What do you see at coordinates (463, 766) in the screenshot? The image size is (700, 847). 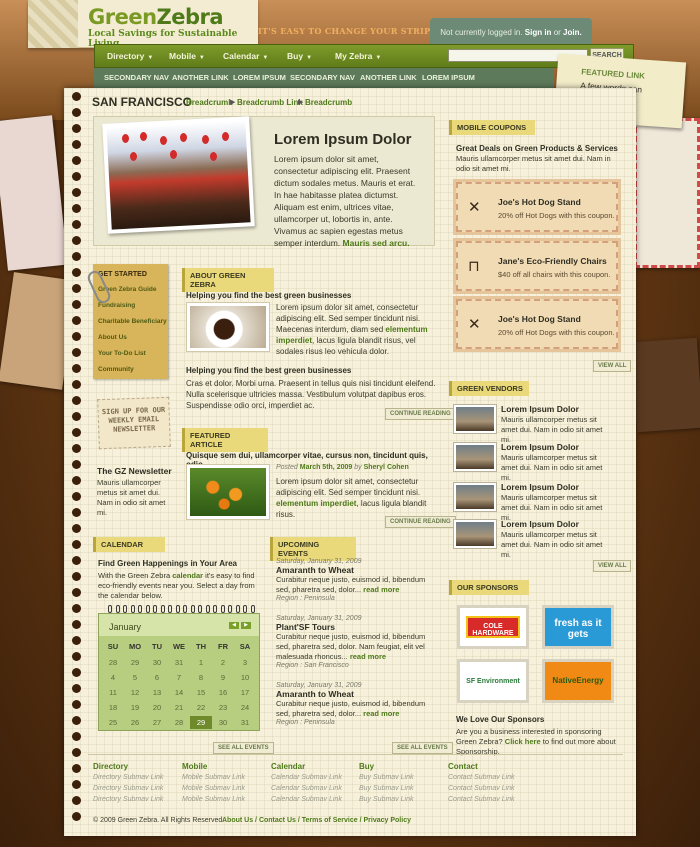 I see `footer-column-title: Contact` at bounding box center [463, 766].